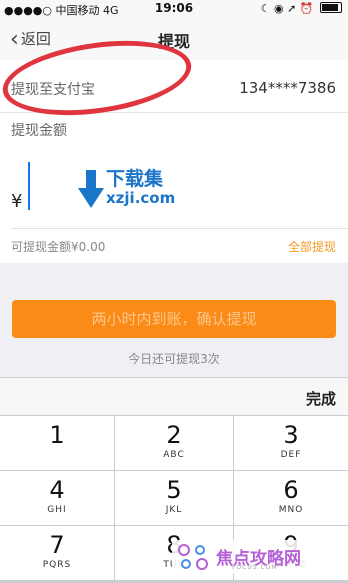 The image size is (348, 583). Describe the element at coordinates (57, 565) in the screenshot. I see `key-letters: PQRS` at that location.